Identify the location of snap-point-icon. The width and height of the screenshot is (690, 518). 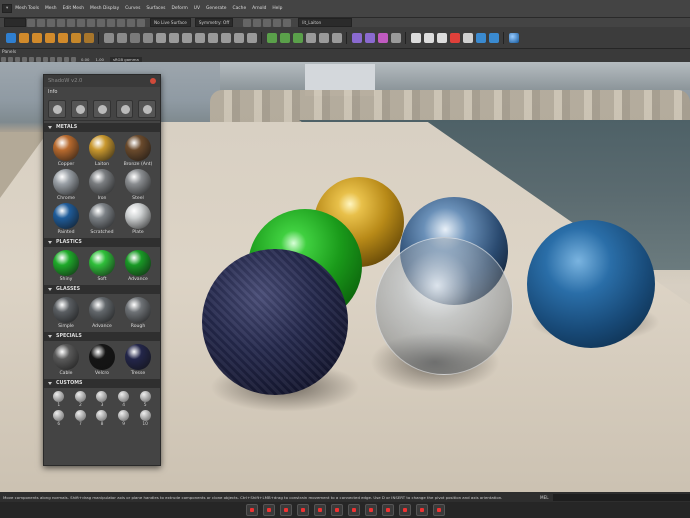
(131, 22).